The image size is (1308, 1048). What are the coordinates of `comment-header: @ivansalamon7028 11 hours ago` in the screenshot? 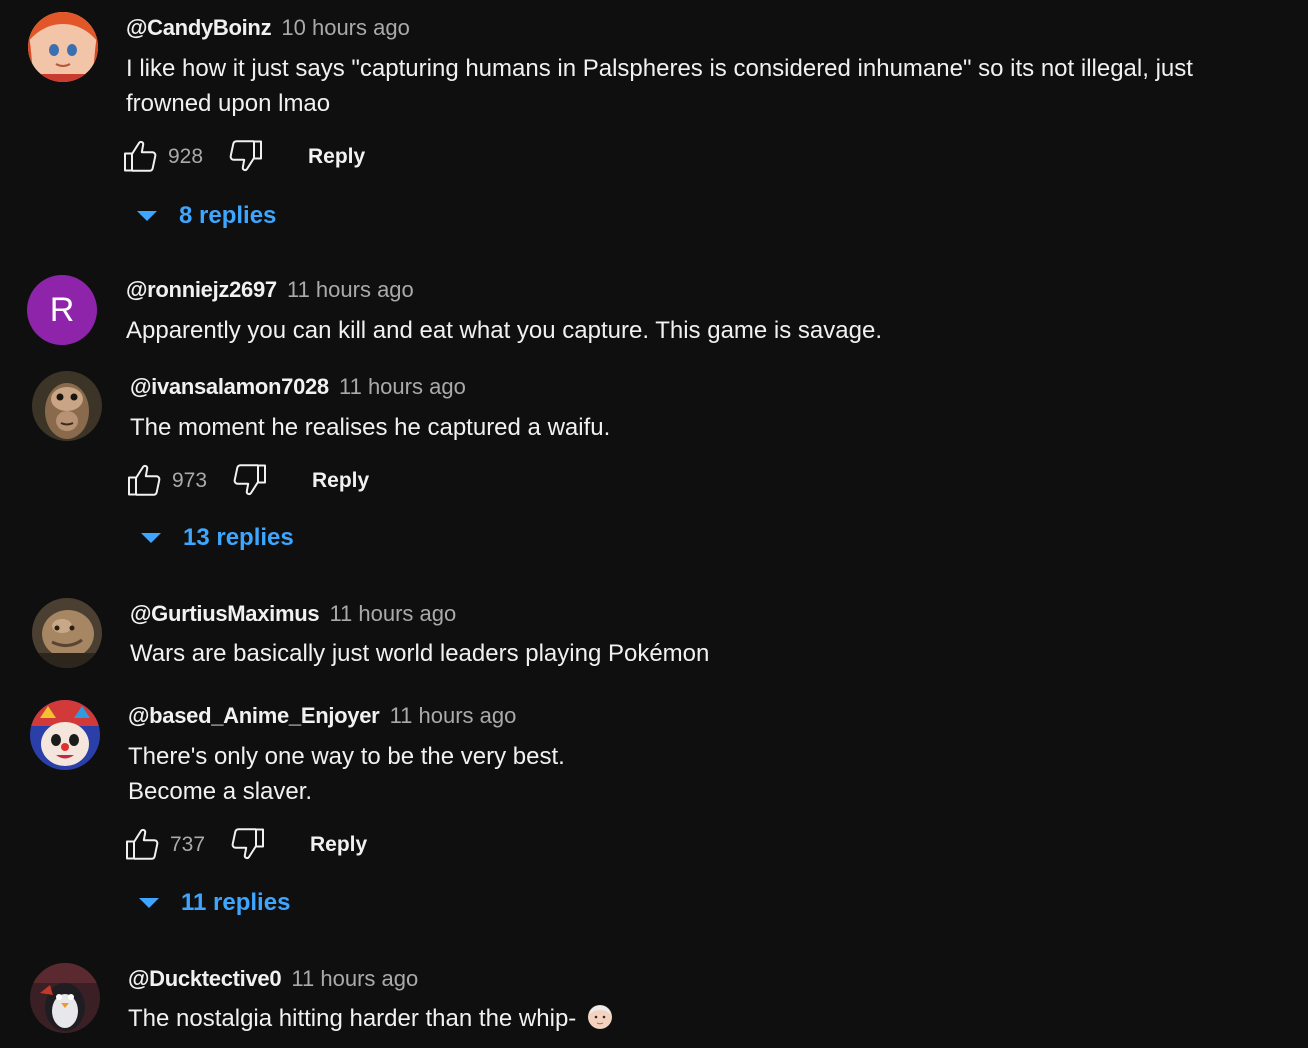 It's located at (298, 387).